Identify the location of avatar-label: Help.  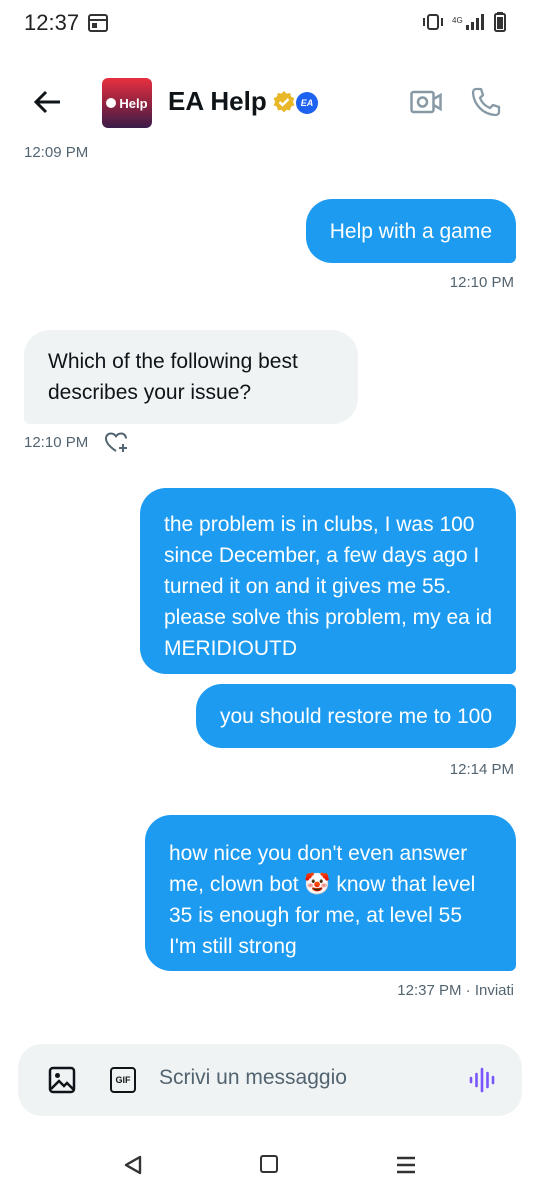
(133, 103).